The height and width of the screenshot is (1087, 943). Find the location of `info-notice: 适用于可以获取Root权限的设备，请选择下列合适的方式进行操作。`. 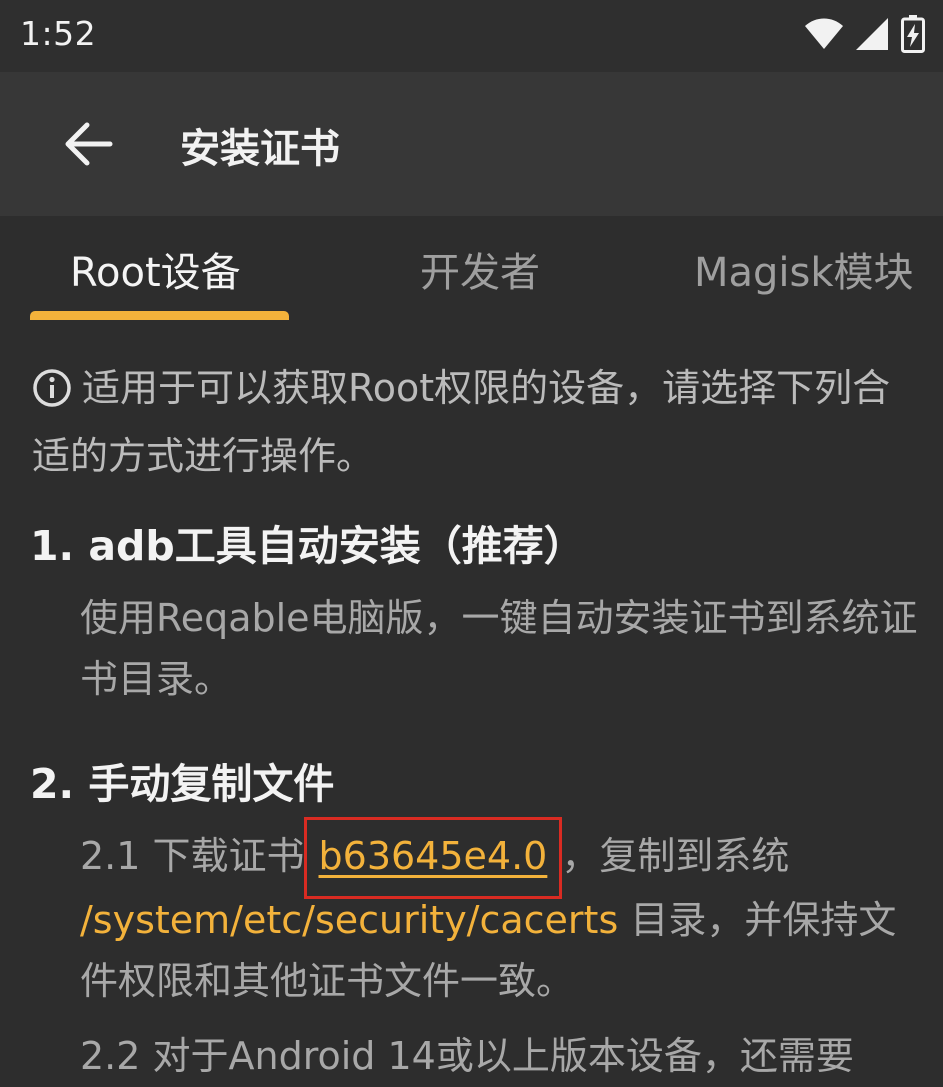

info-notice: 适用于可以获取Root权限的设备，请选择下列合适的方式进行操作。 is located at coordinates (477, 422).